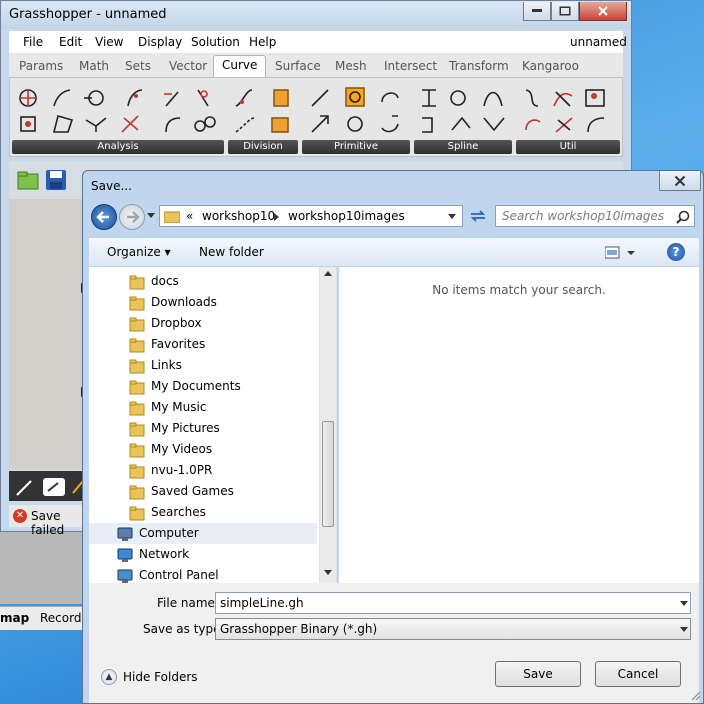  Describe the element at coordinates (452, 216) in the screenshot. I see `address-dropdown-icon` at that location.